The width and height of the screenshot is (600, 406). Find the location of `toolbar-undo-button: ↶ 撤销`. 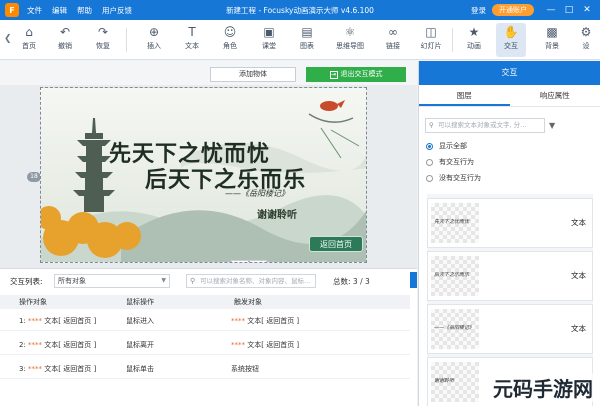

toolbar-undo-button: ↶ 撤销 is located at coordinates (65, 37).